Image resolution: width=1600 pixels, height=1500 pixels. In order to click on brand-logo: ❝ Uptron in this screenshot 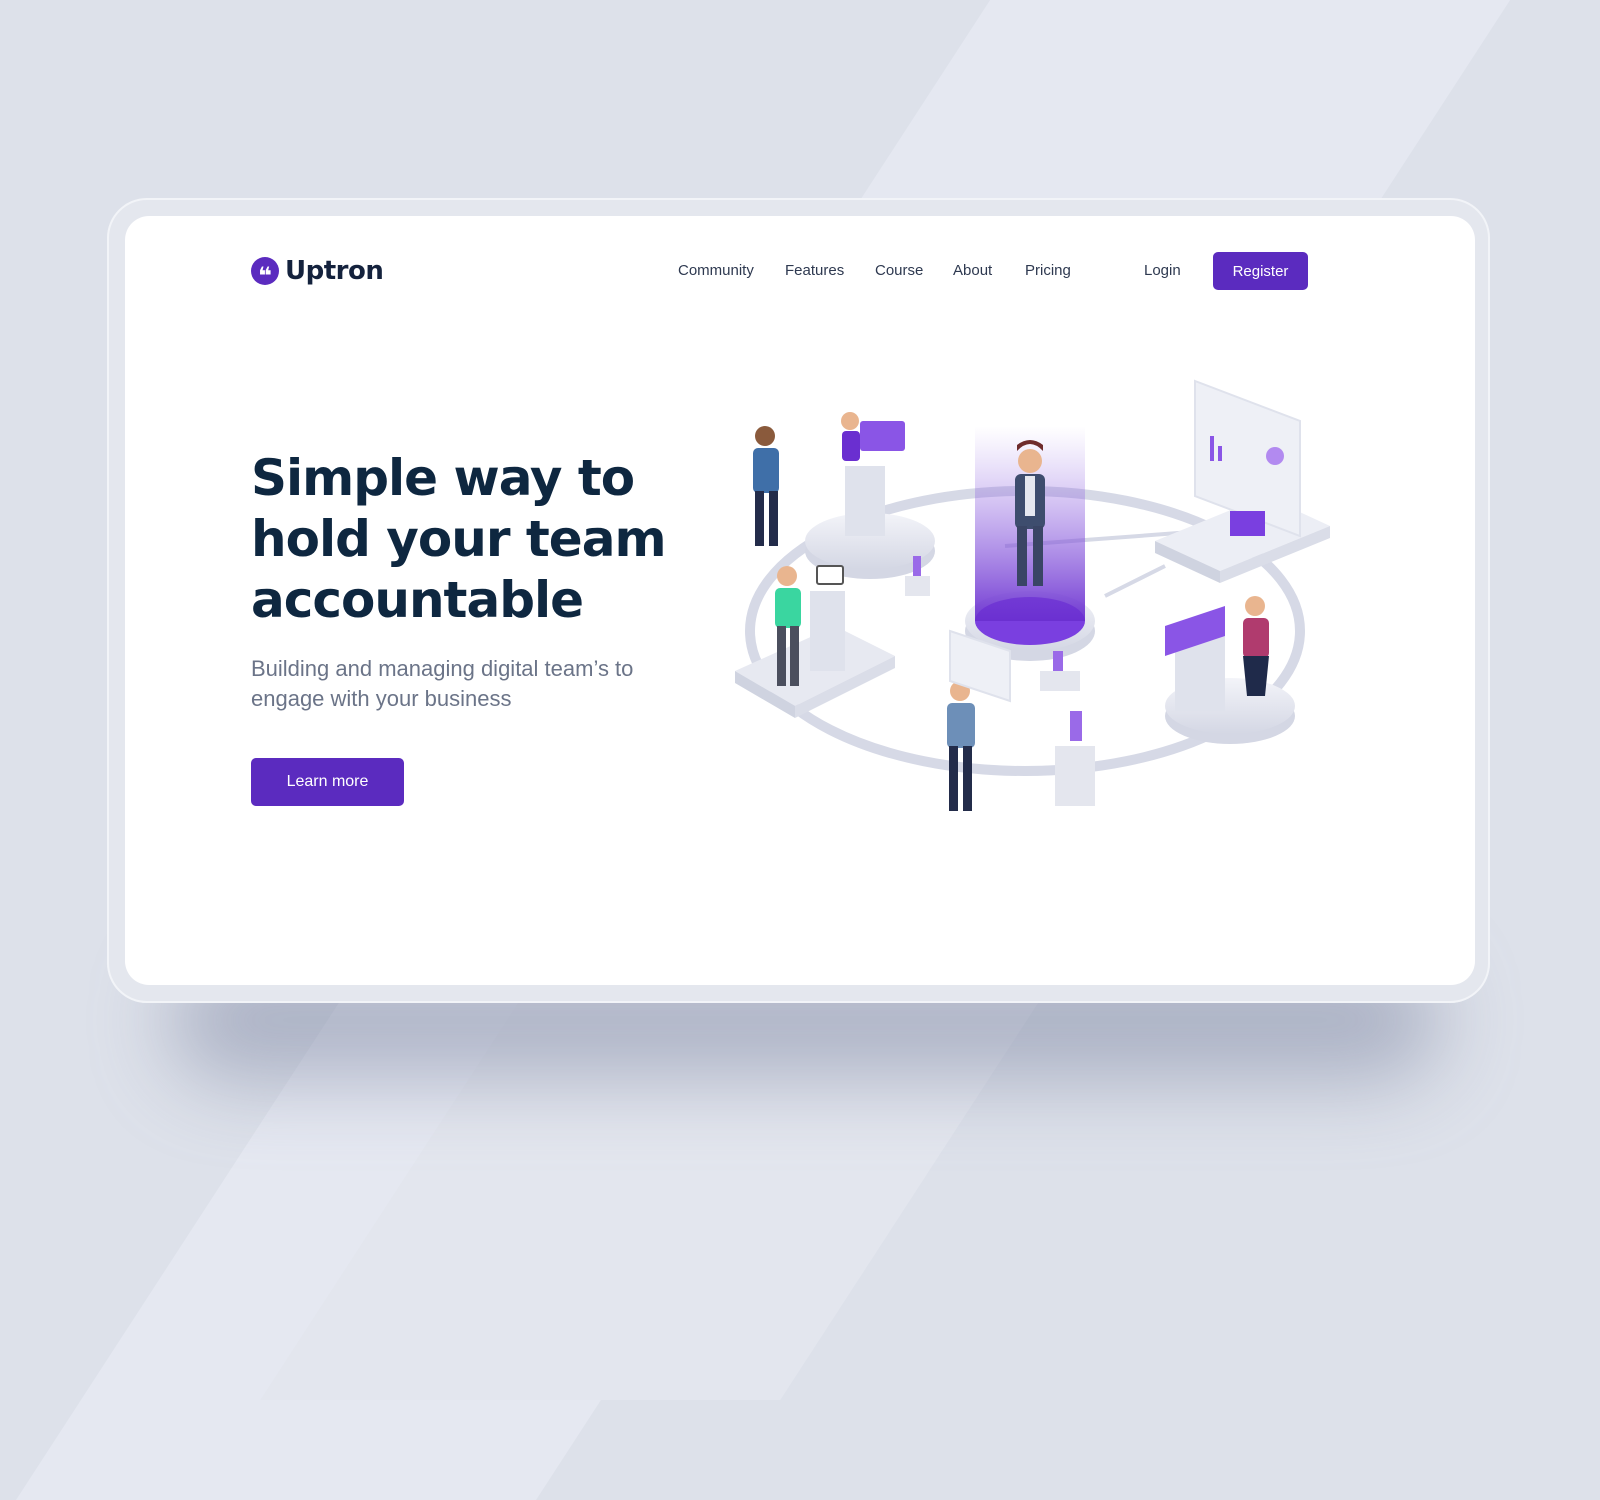, I will do `click(317, 272)`.